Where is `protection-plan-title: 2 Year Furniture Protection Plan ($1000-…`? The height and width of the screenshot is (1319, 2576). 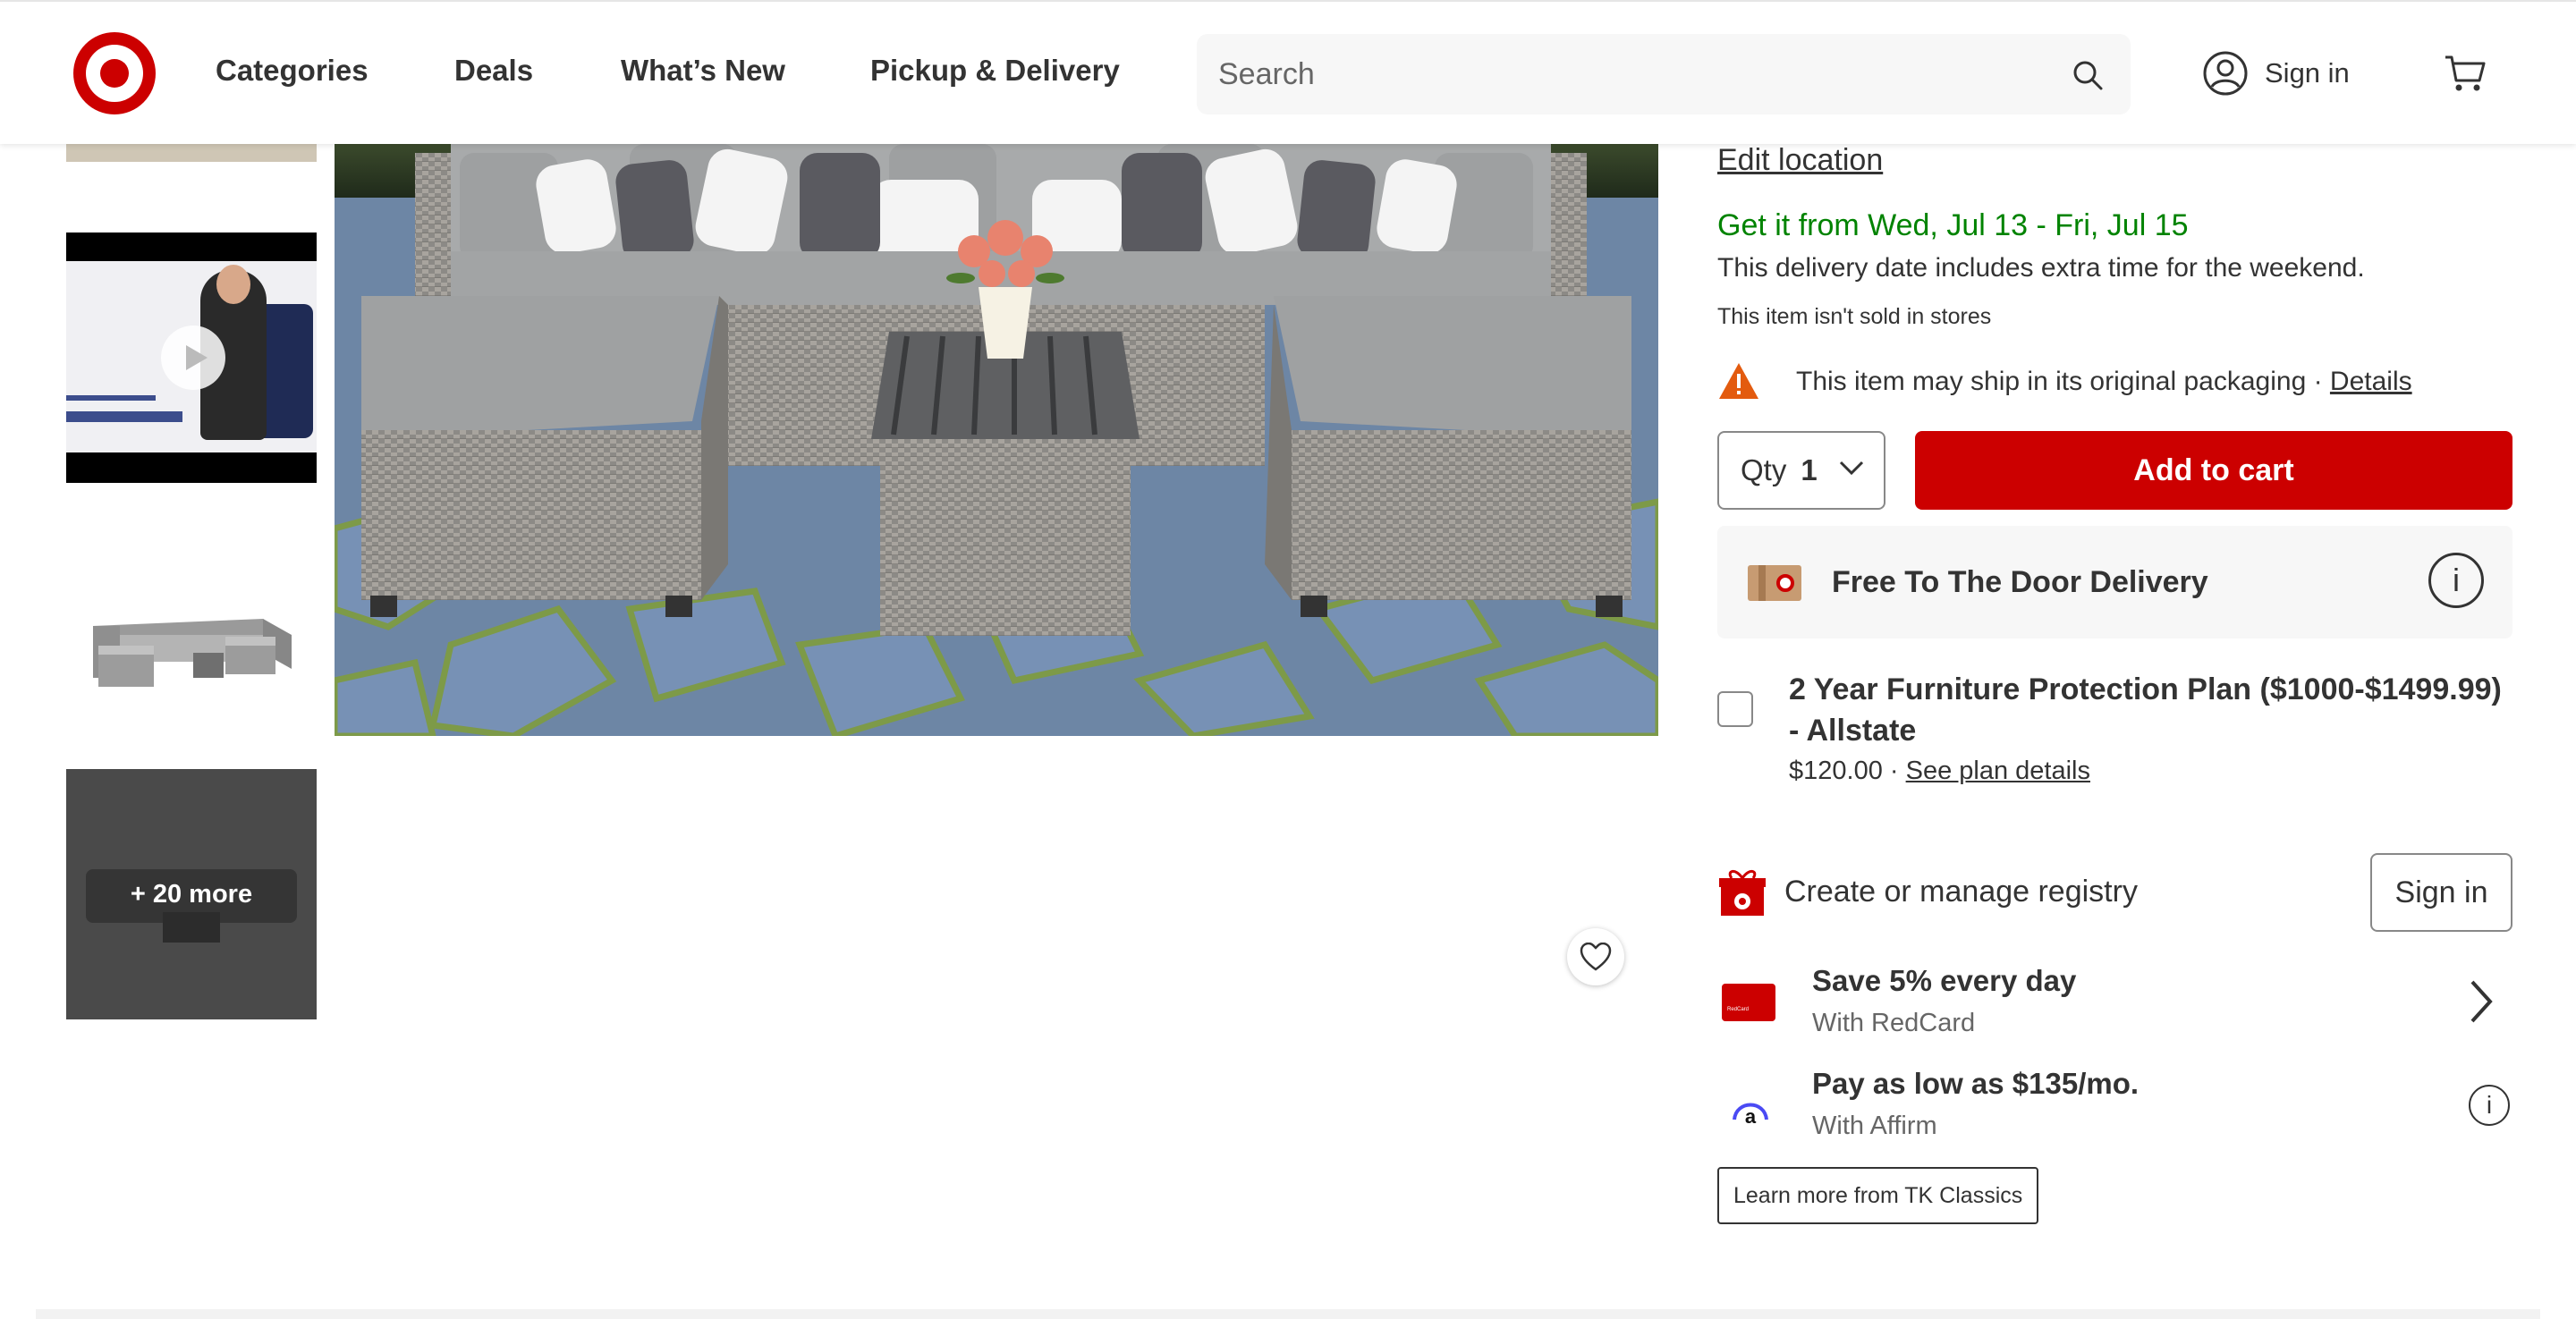
protection-plan-title: 2 Year Furniture Protection Plan ($1000-… is located at coordinates (2145, 710).